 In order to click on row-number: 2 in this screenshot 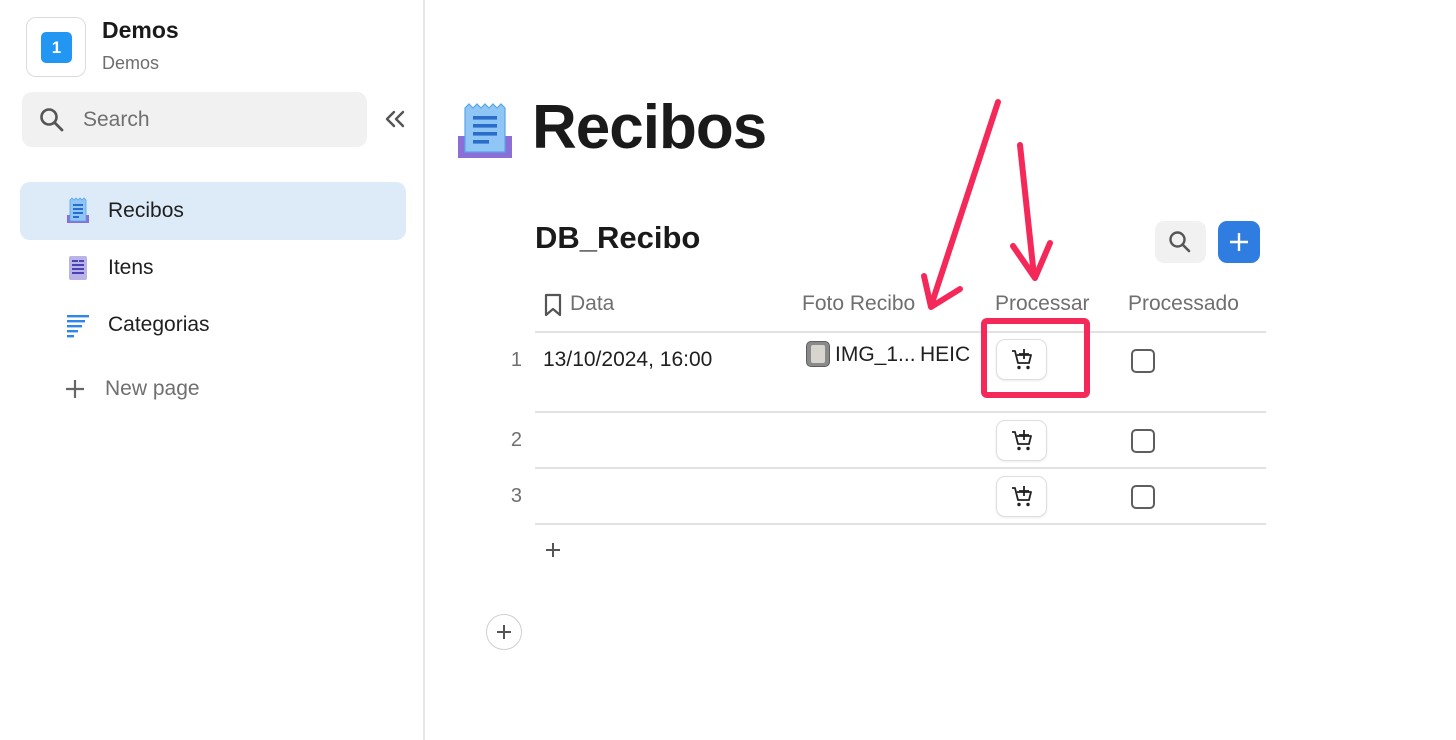, I will do `click(516, 440)`.